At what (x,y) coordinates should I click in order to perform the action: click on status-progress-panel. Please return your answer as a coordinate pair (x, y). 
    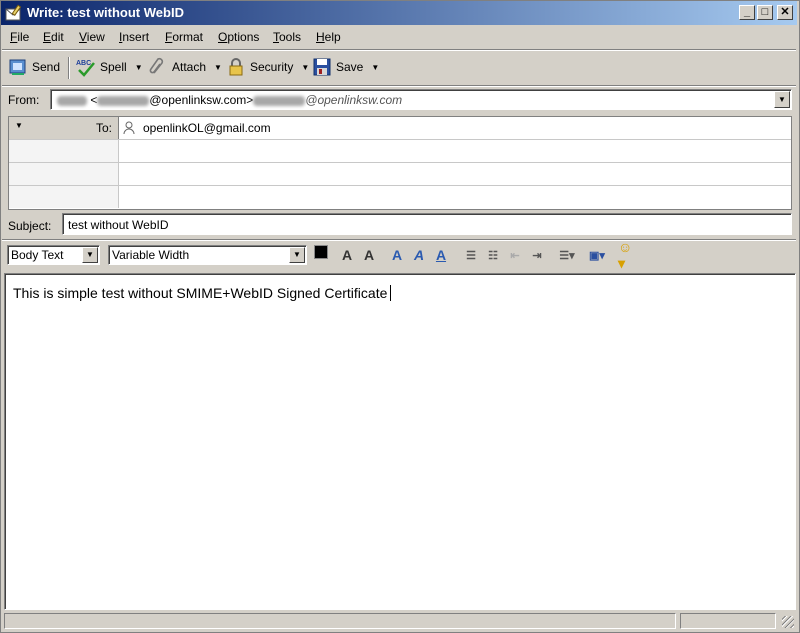
    Looking at the image, I should click on (728, 621).